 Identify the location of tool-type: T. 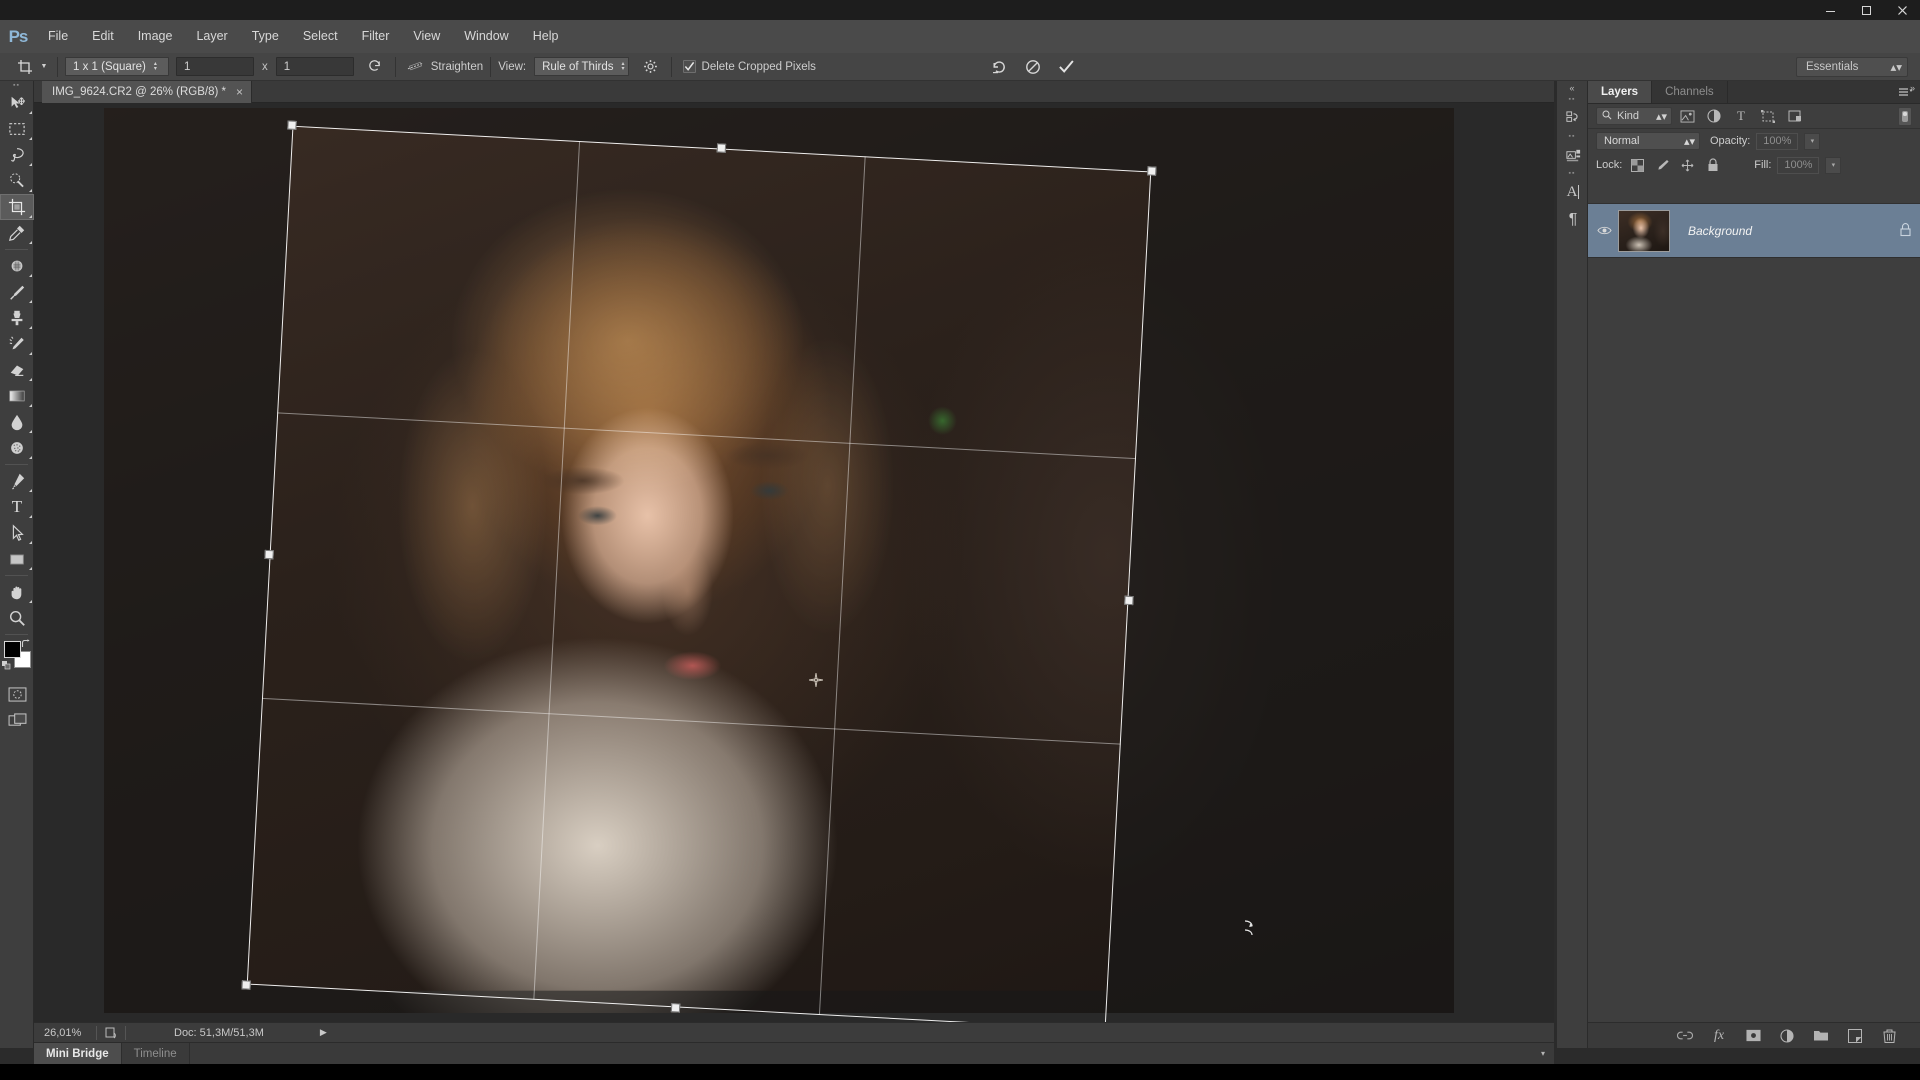
(17, 507).